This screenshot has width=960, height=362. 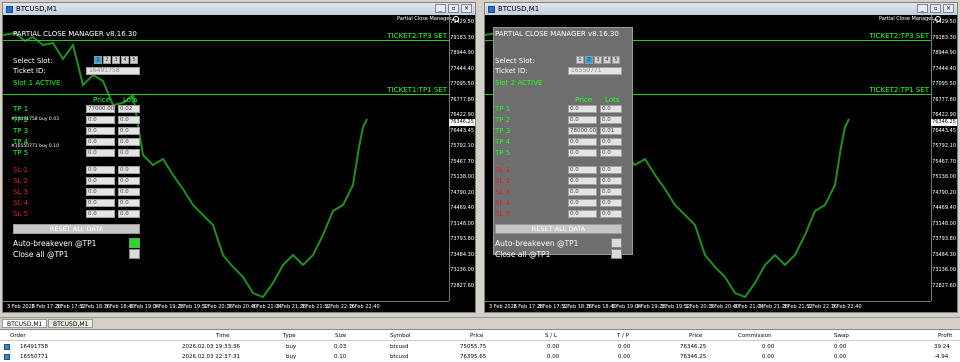 I want to click on col-type: Type, so click(x=289, y=336).